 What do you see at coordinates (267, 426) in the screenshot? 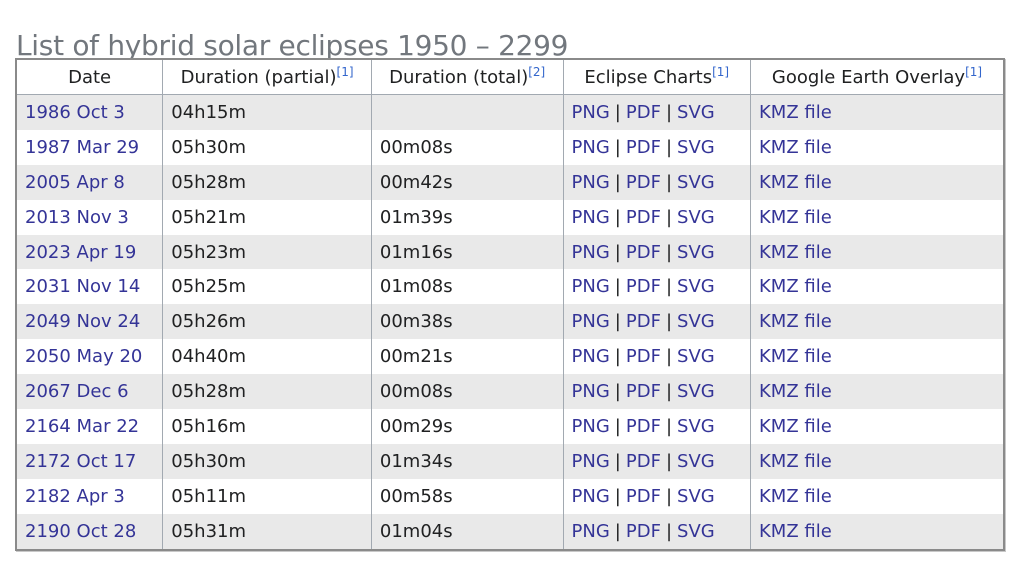
I see `duration-partial-cell: 05h16m` at bounding box center [267, 426].